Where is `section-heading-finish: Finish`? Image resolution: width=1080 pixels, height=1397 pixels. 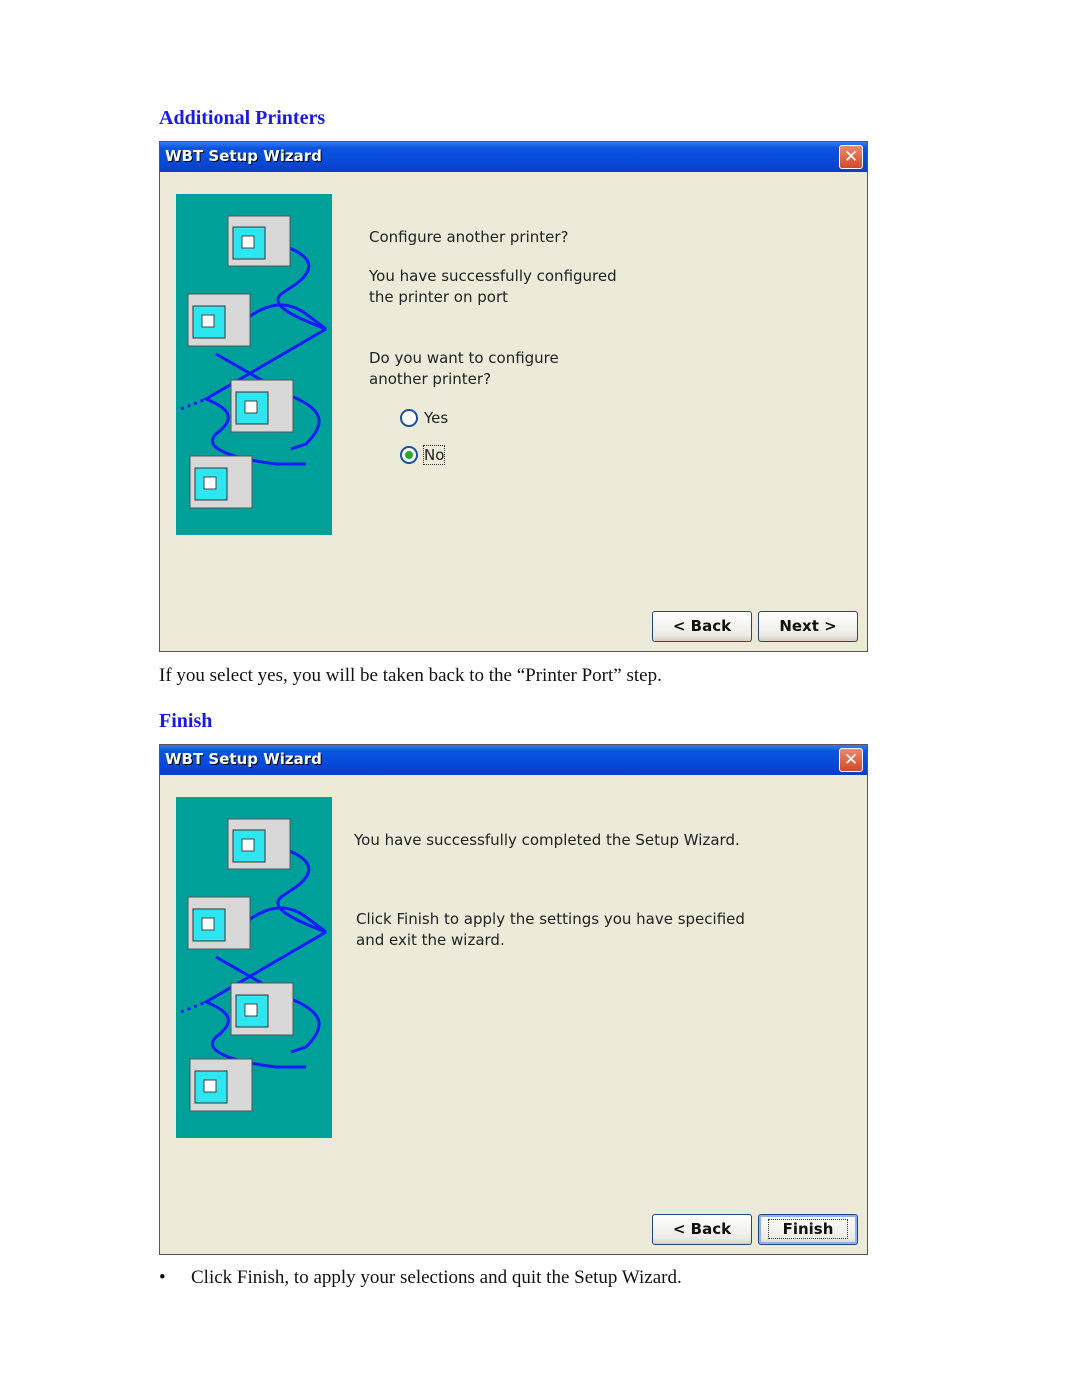 section-heading-finish: Finish is located at coordinates (186, 721).